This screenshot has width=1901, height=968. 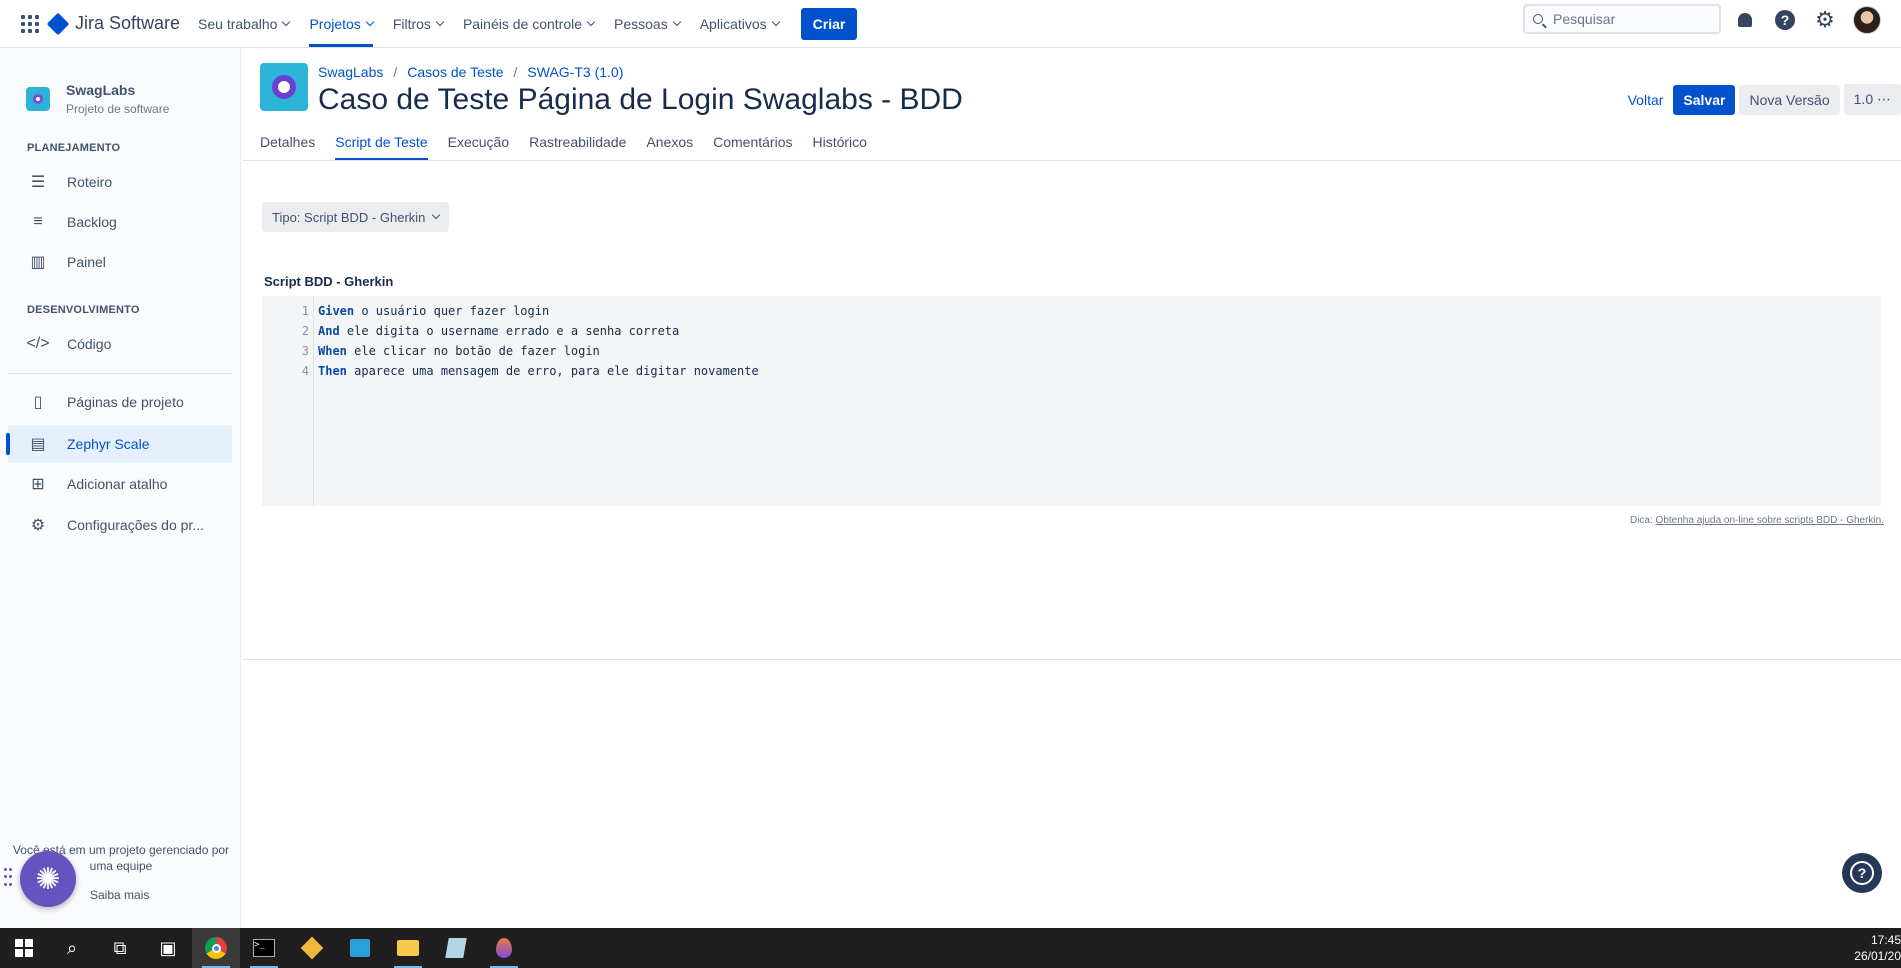 I want to click on line-number-gutter: 1 2 3 4, so click(x=288, y=401).